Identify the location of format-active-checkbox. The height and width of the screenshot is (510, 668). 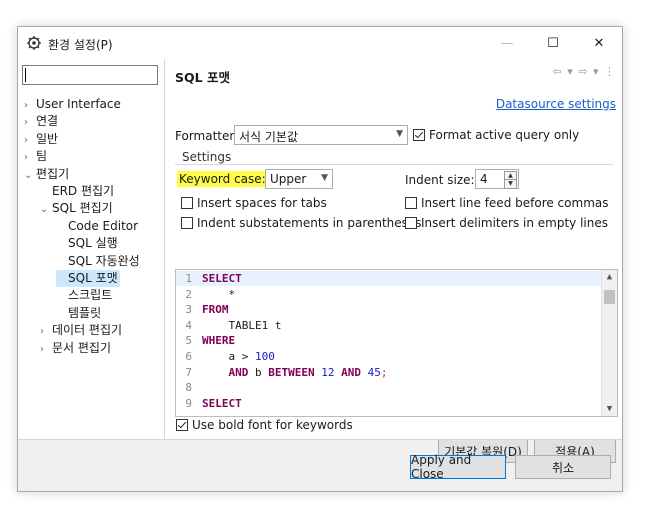
(419, 135).